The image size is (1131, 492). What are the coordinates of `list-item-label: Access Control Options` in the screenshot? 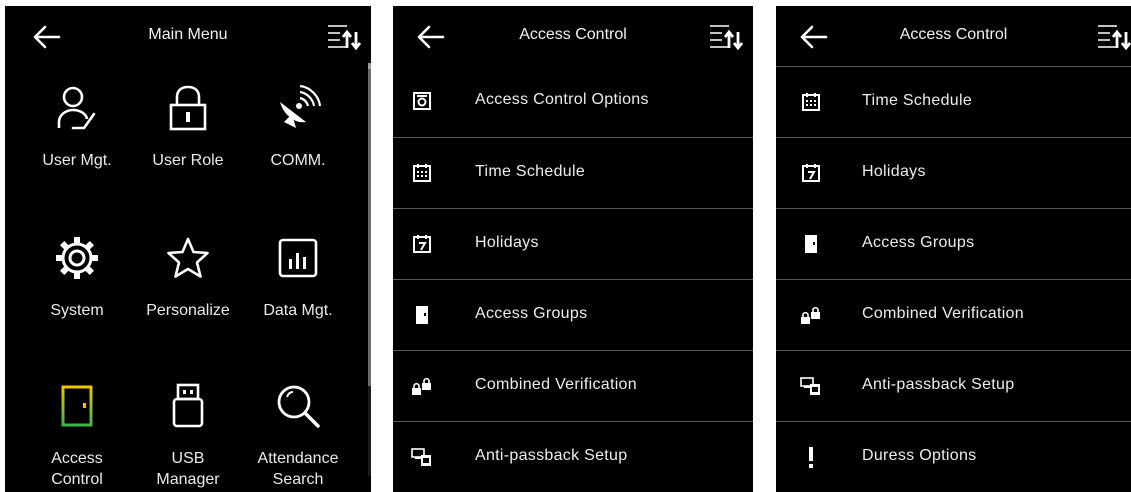 It's located at (562, 99).